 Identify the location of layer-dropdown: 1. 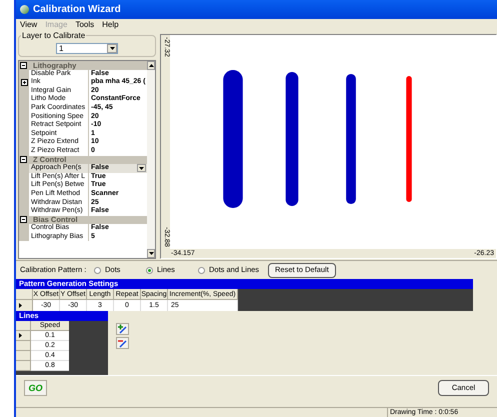
(87, 48).